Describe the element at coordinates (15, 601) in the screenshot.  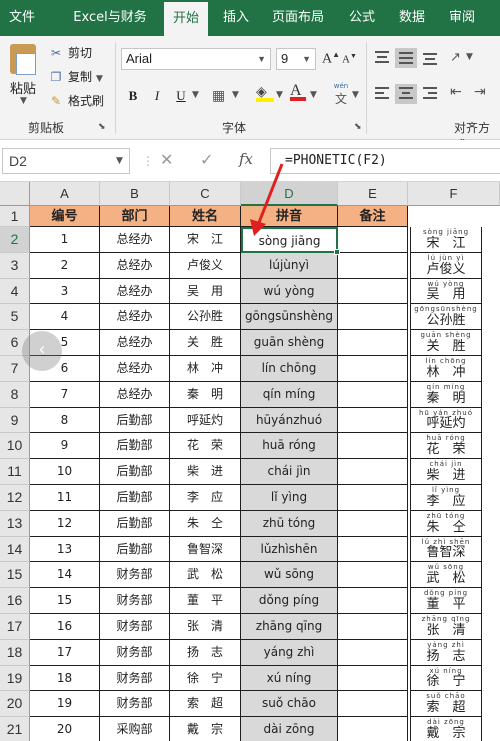
I see `row-header: 16` at that location.